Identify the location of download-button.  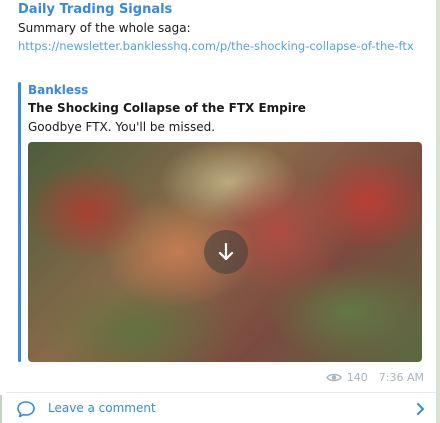
(226, 252).